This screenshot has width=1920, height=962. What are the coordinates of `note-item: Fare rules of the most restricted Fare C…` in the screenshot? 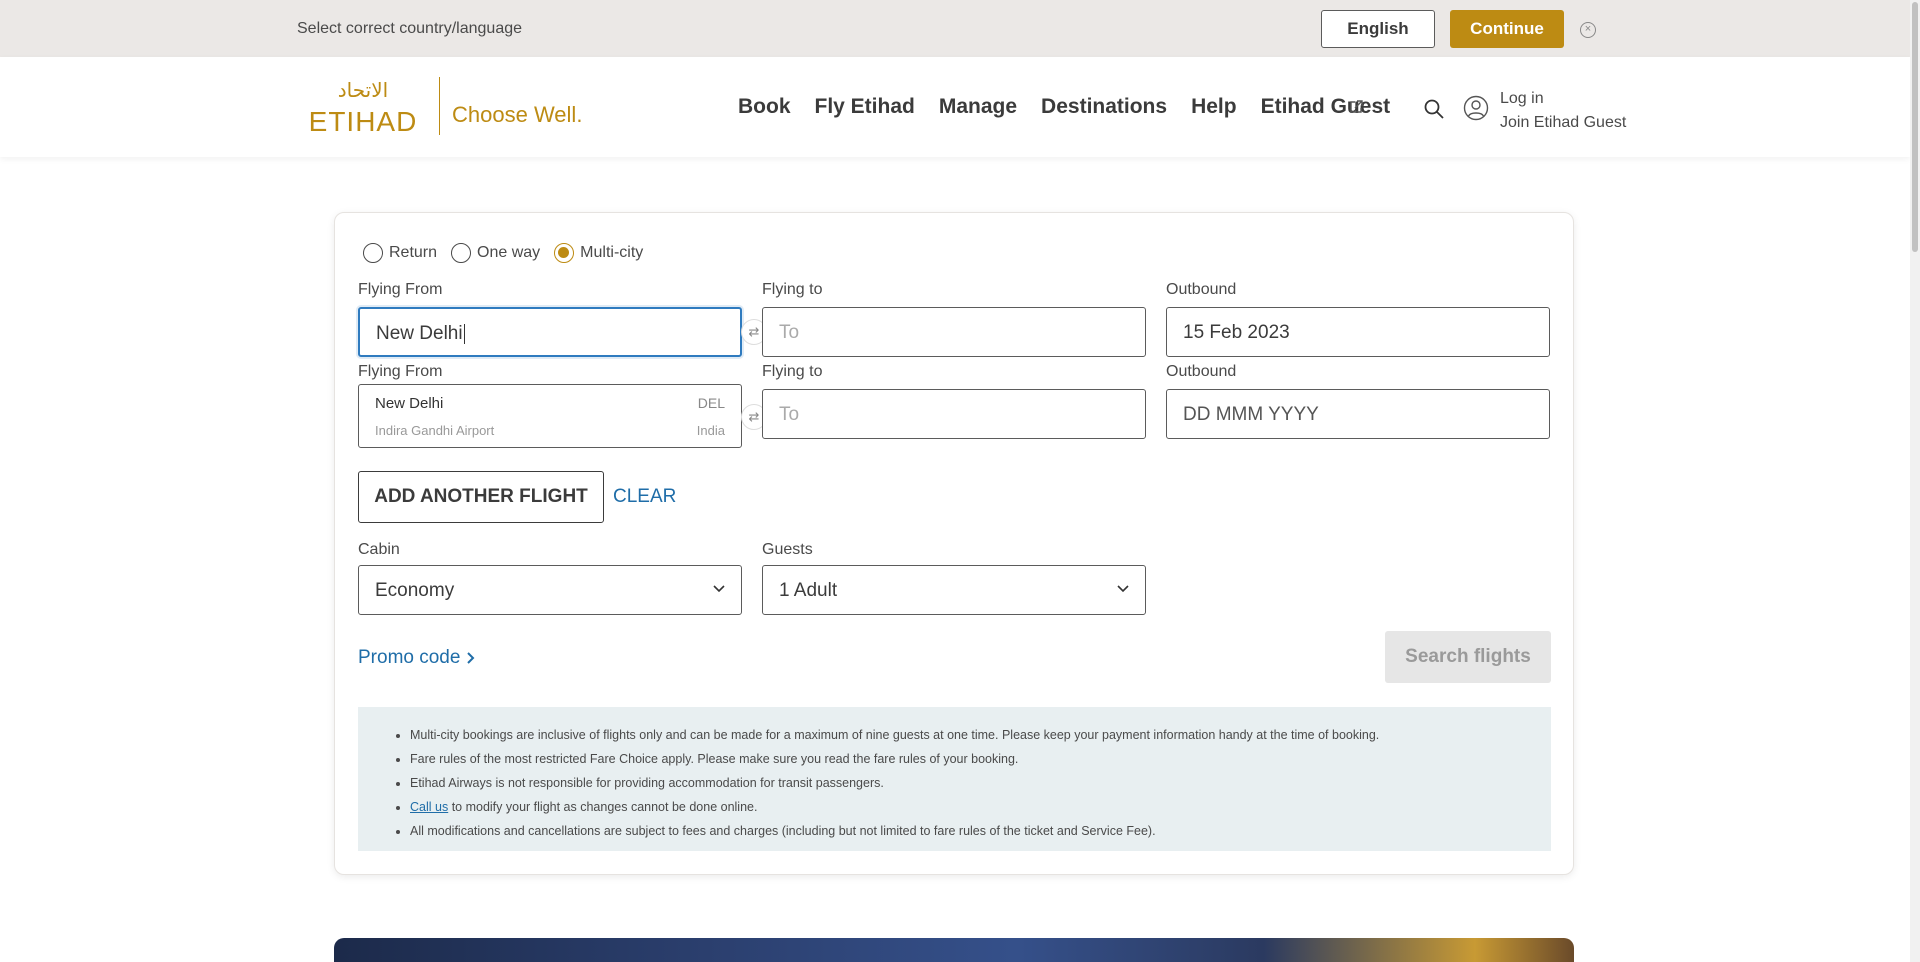 It's located at (980, 759).